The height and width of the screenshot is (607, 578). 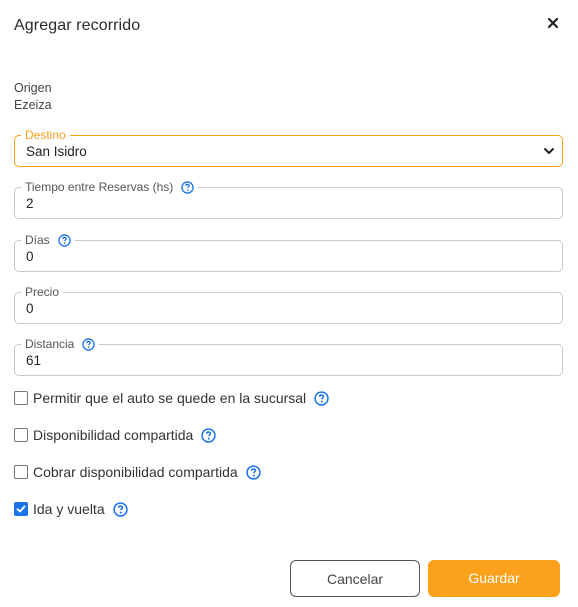 I want to click on destino-label-text: Destino, so click(x=45, y=135).